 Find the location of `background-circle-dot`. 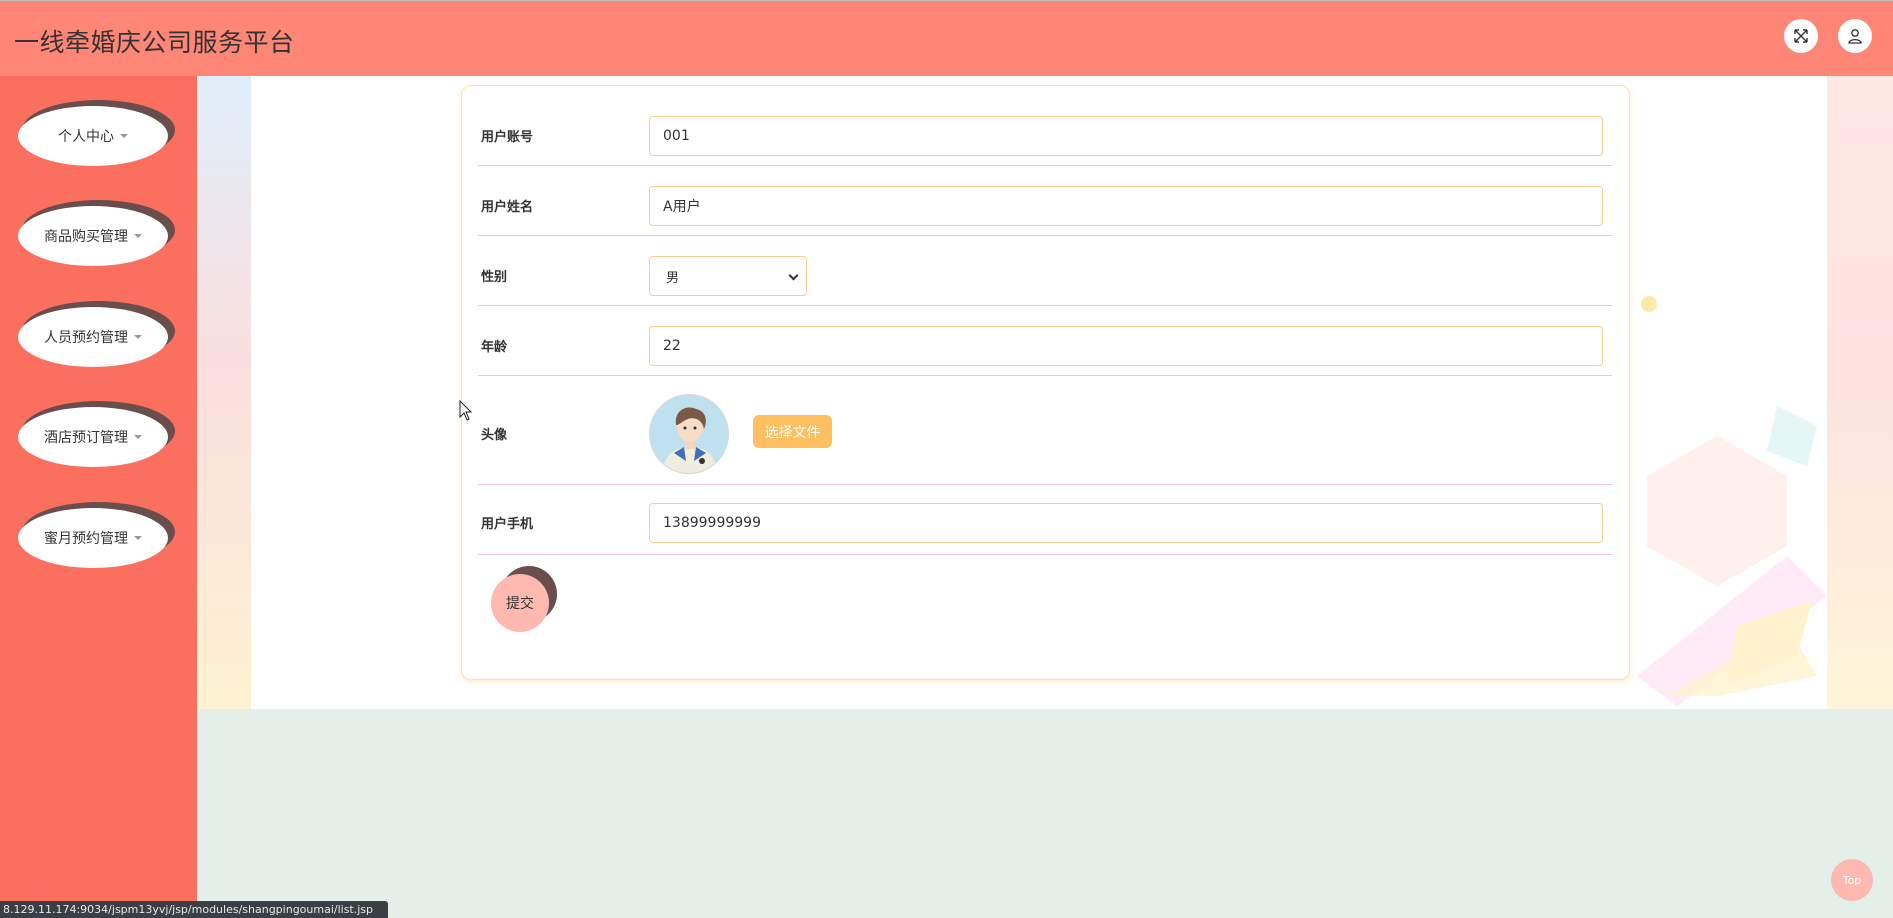

background-circle-dot is located at coordinates (1649, 304).